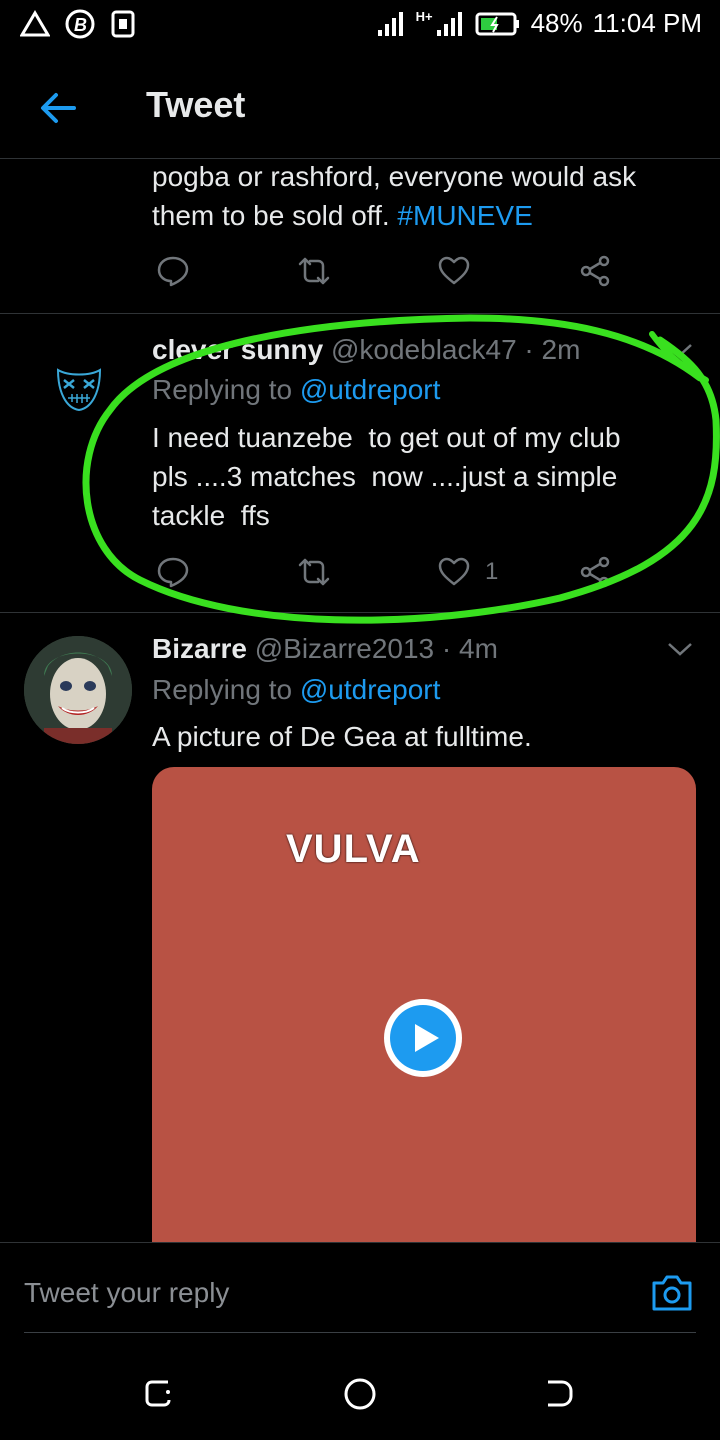 The image size is (720, 1440). I want to click on status-bar: B H+ 48% 11:04 PM, so click(360, 26).